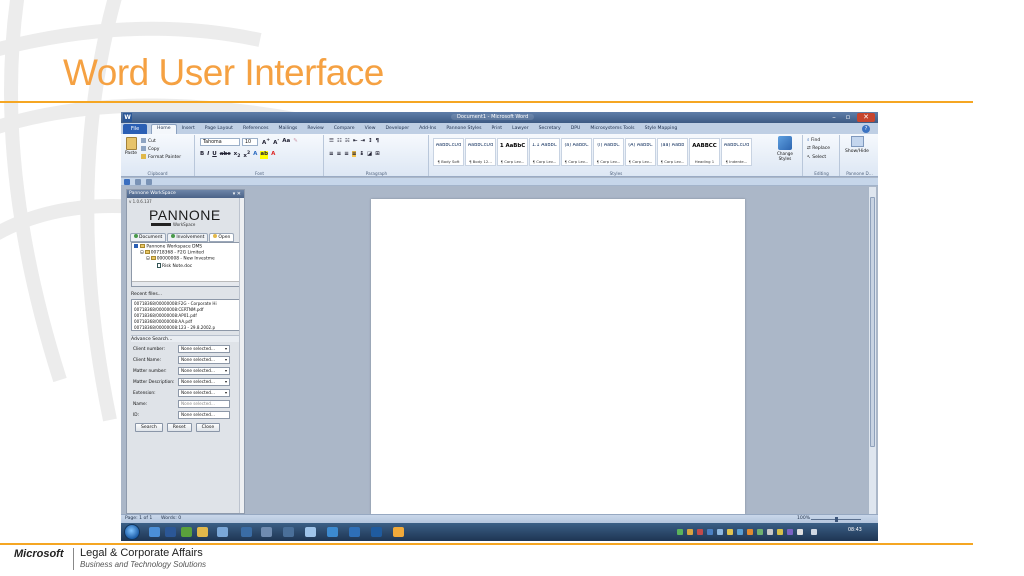 The height and width of the screenshot is (576, 1024). I want to click on cut-button: Cut, so click(148, 141).